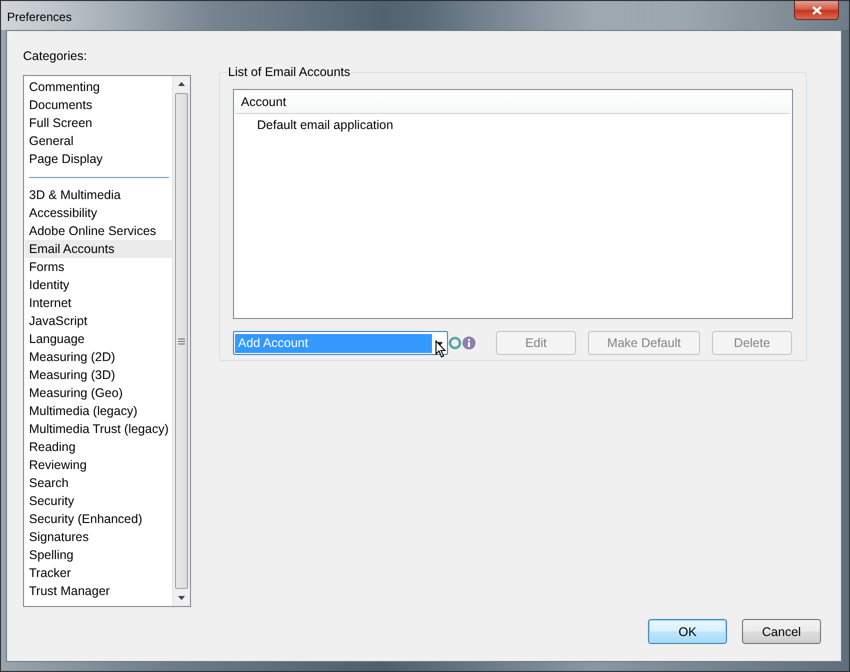  I want to click on category-item: Reviewing, so click(98, 465).